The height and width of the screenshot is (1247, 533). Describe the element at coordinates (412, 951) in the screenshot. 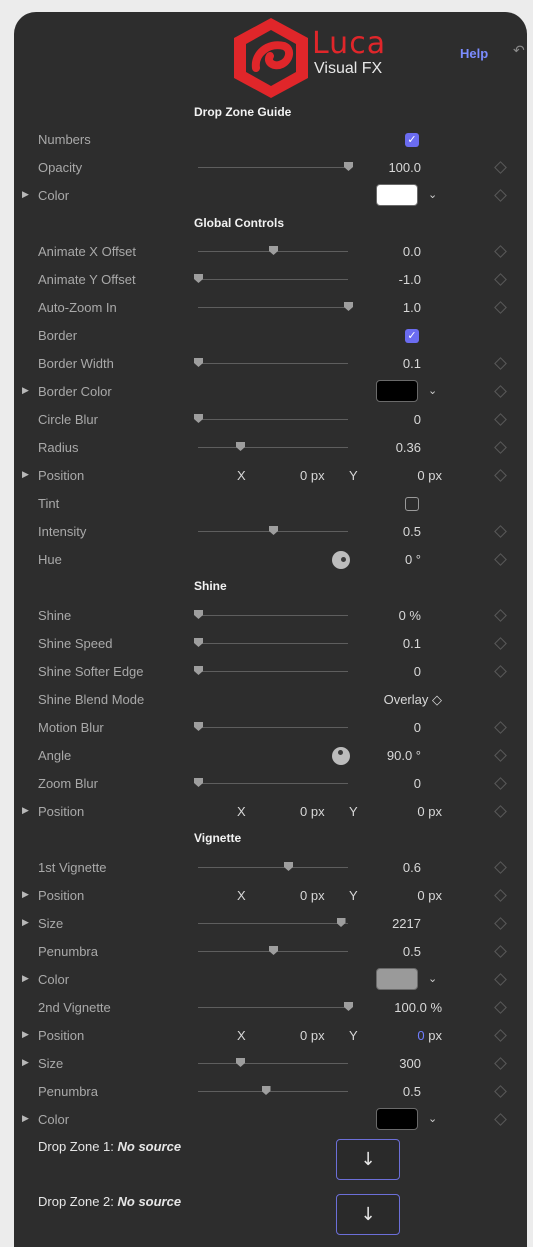

I see `penumbra-value: 0.5` at that location.